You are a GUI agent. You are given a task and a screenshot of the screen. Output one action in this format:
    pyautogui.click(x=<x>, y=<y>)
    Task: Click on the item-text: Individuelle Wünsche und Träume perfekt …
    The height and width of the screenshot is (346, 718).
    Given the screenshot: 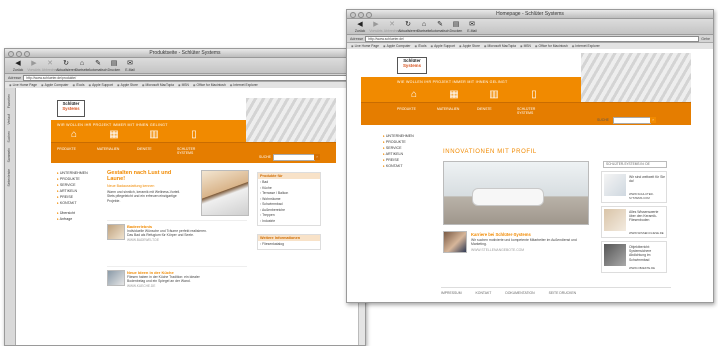 What is the action you would take?
    pyautogui.click(x=167, y=233)
    